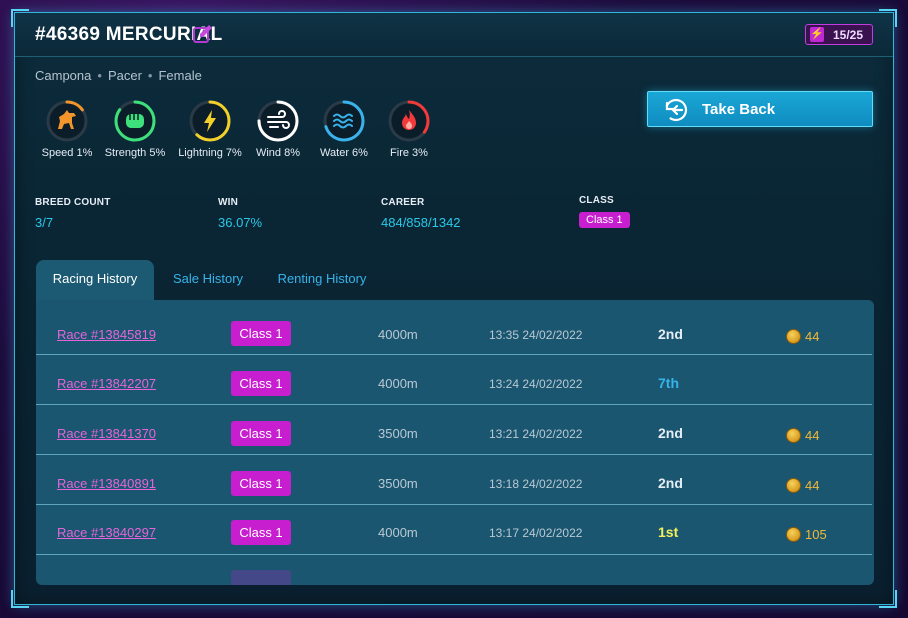  I want to click on tab-racing-history: Racing History, so click(95, 280).